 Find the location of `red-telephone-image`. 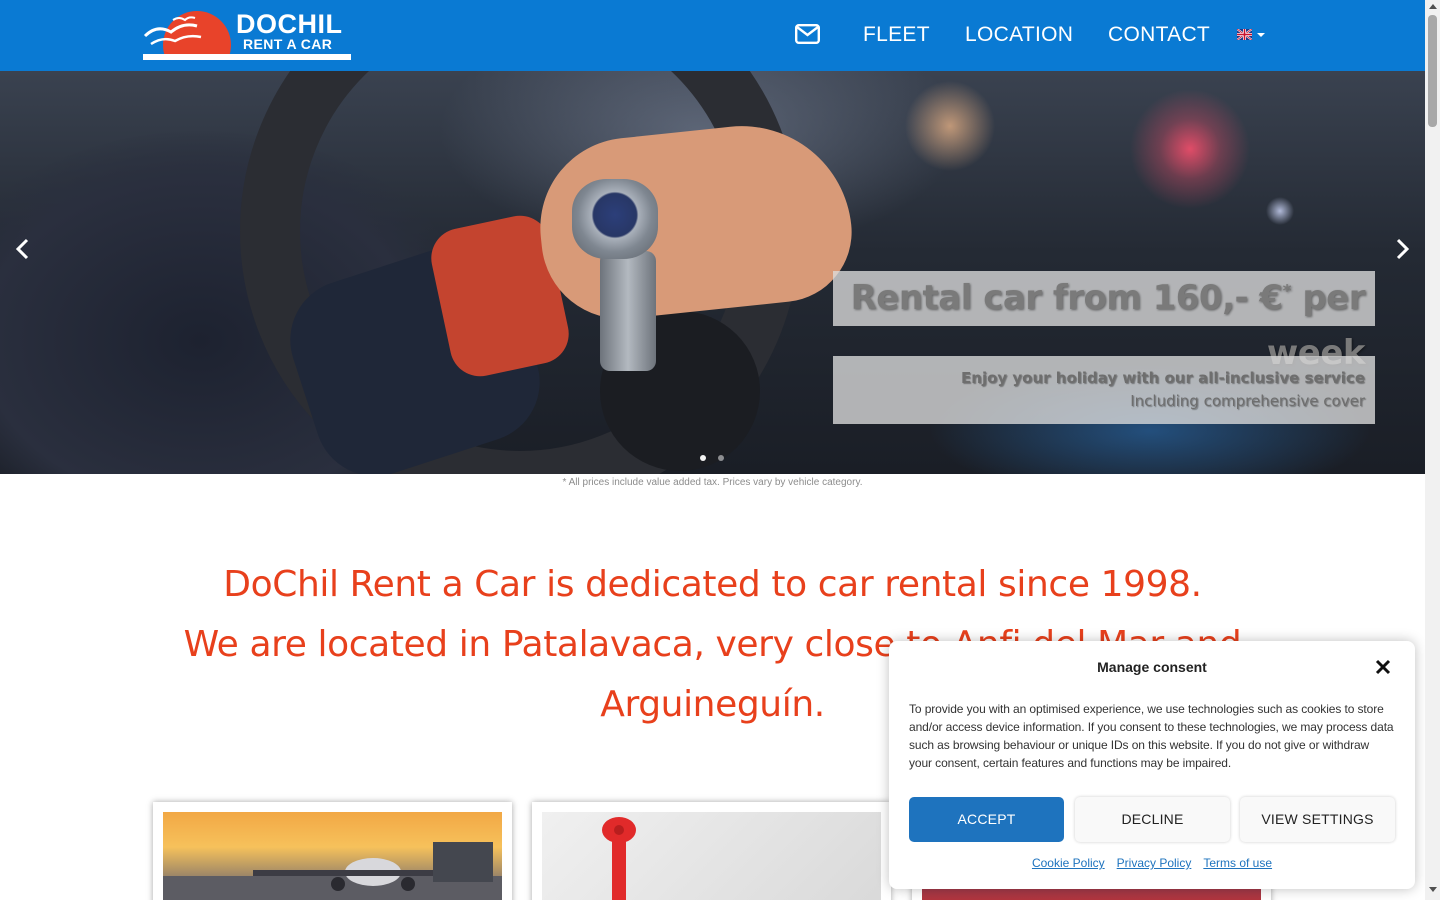

red-telephone-image is located at coordinates (711, 856).